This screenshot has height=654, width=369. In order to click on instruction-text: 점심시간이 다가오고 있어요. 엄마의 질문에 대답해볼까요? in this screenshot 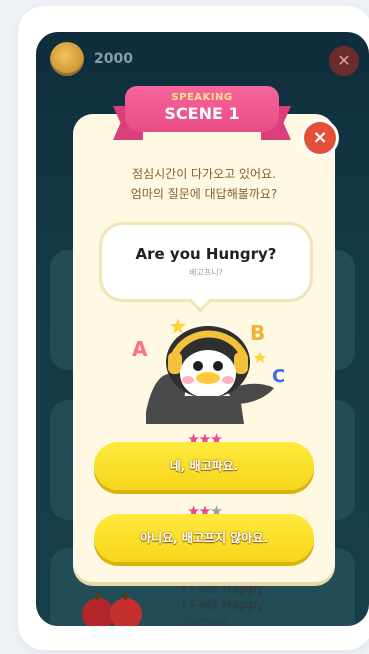, I will do `click(204, 184)`.